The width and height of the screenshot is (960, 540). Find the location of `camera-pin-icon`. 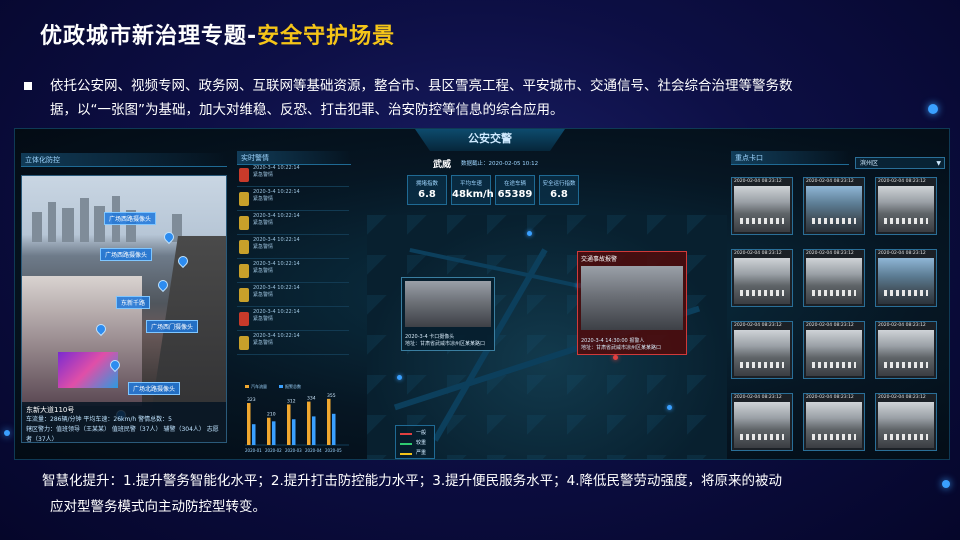

camera-pin-icon is located at coordinates (163, 285).